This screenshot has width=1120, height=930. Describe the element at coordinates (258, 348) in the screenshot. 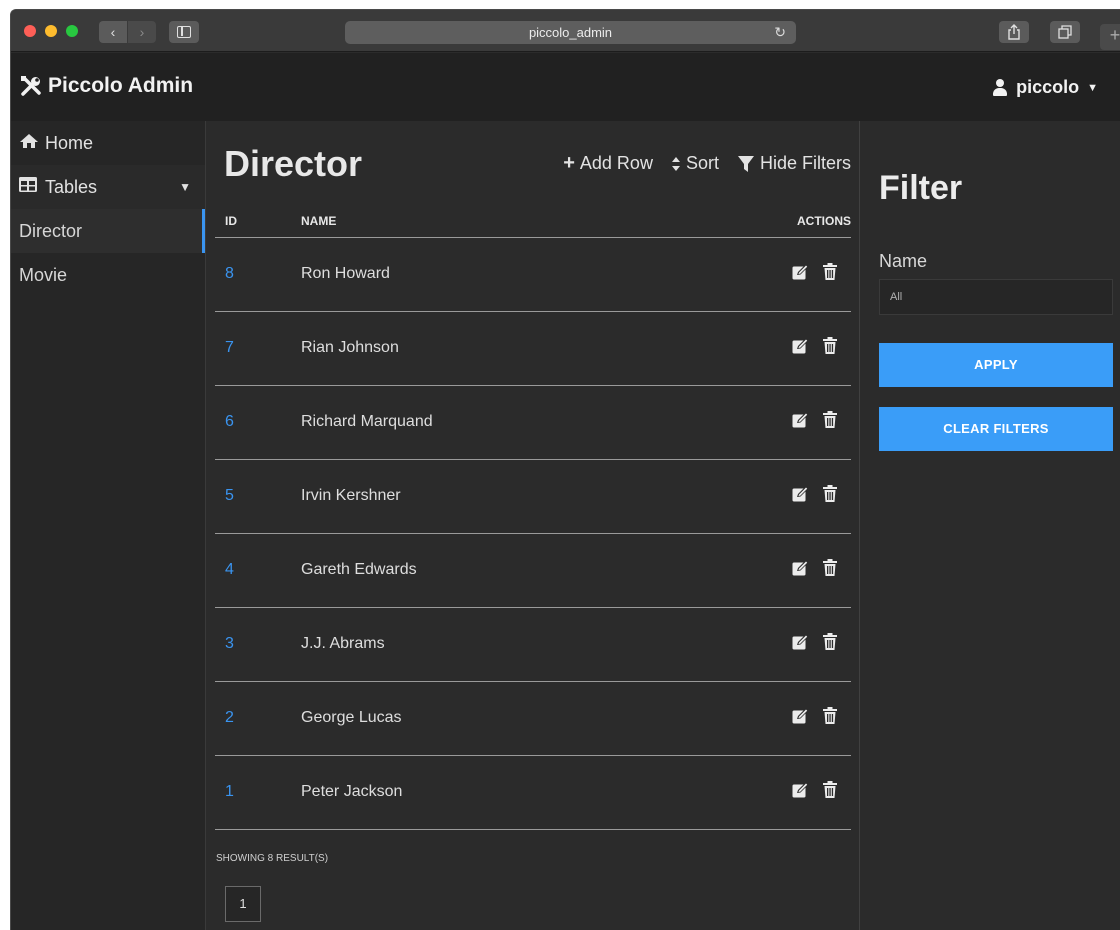

I see `row-id-link: 7` at that location.